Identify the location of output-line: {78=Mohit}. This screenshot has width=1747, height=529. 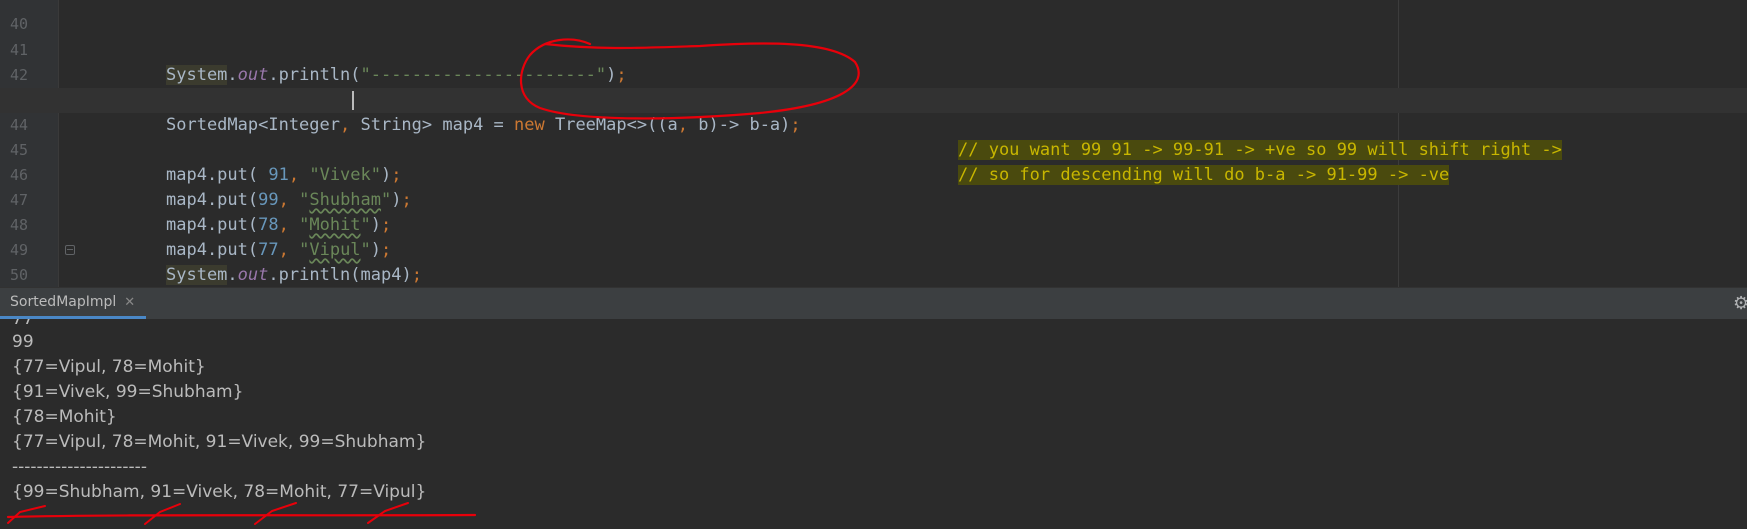
(64, 417).